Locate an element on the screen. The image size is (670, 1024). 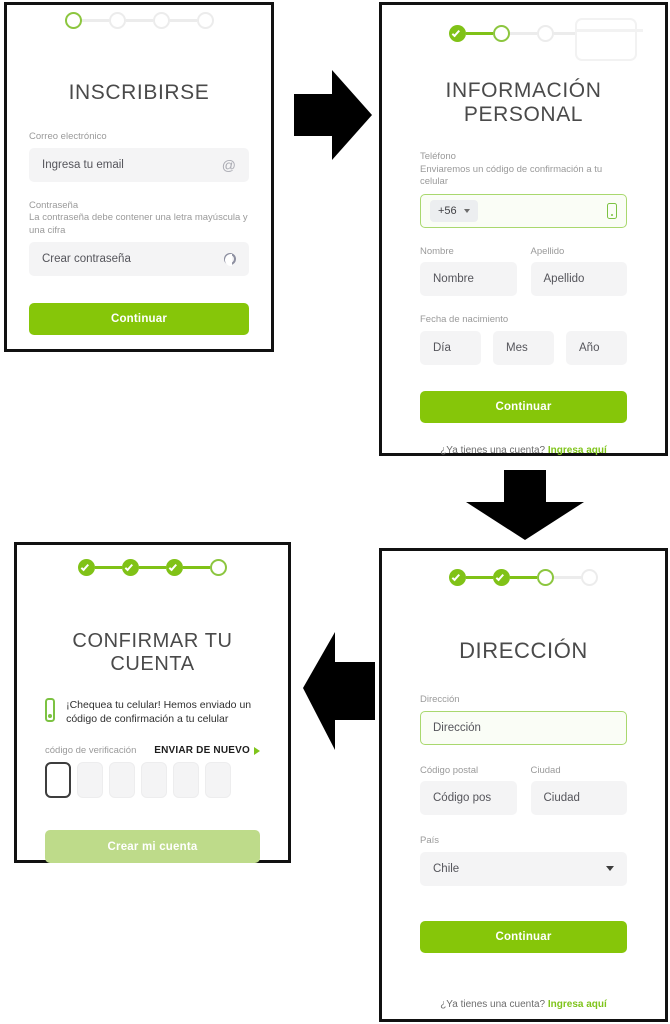
crear-mi-cuenta-button: Crear mi cuenta is located at coordinates (152, 846).